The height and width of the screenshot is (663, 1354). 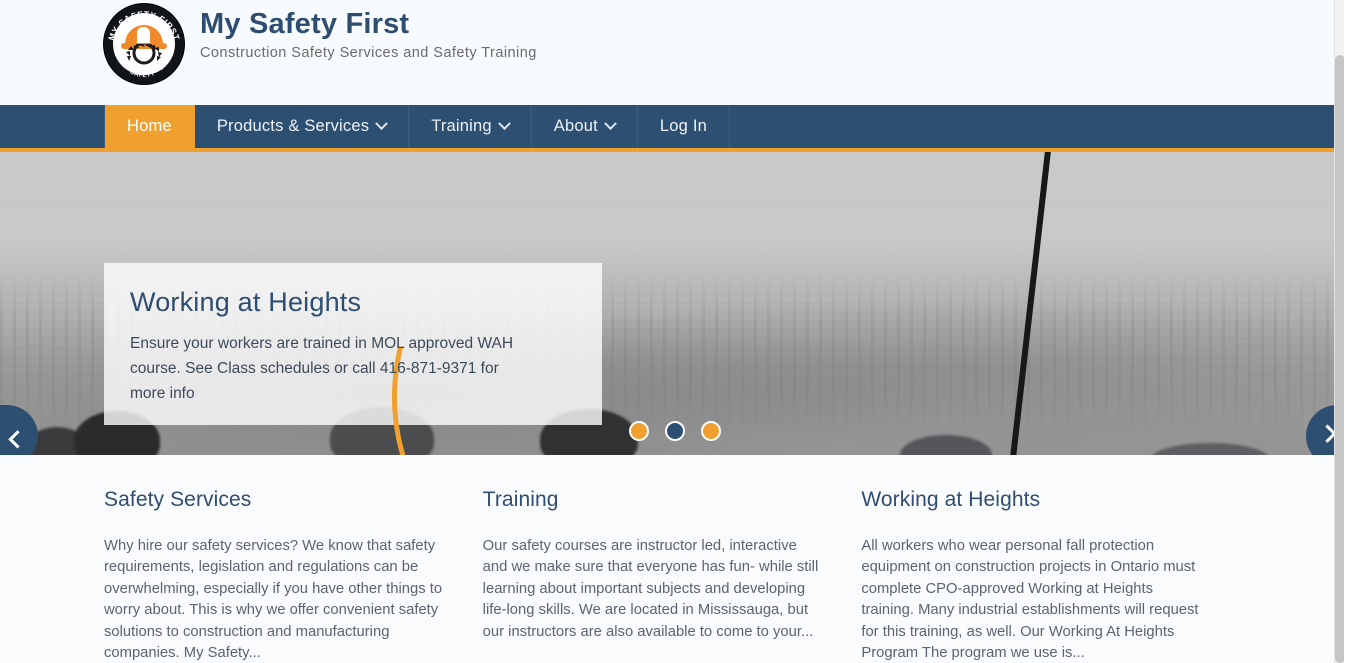 I want to click on nav-item-products-services: Products & Services, so click(x=302, y=126).